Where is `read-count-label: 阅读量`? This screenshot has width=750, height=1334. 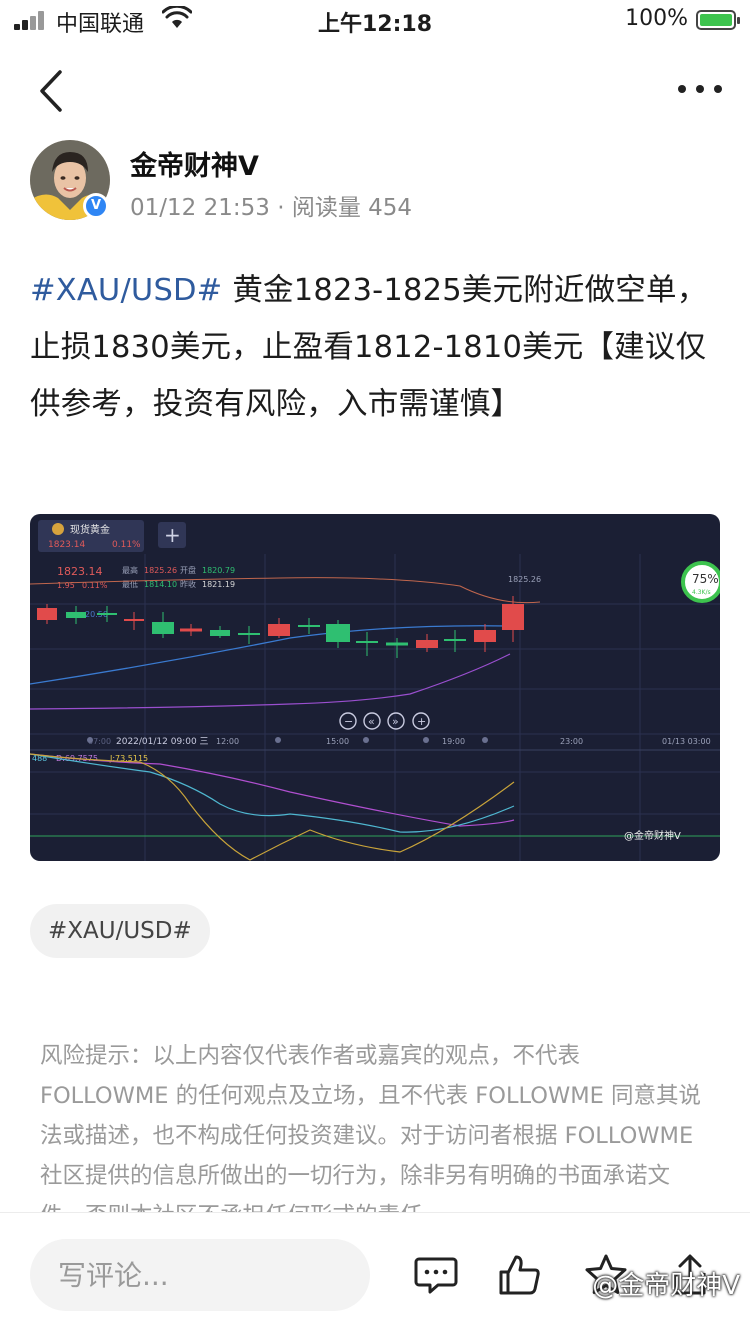 read-count-label: 阅读量 is located at coordinates (326, 208).